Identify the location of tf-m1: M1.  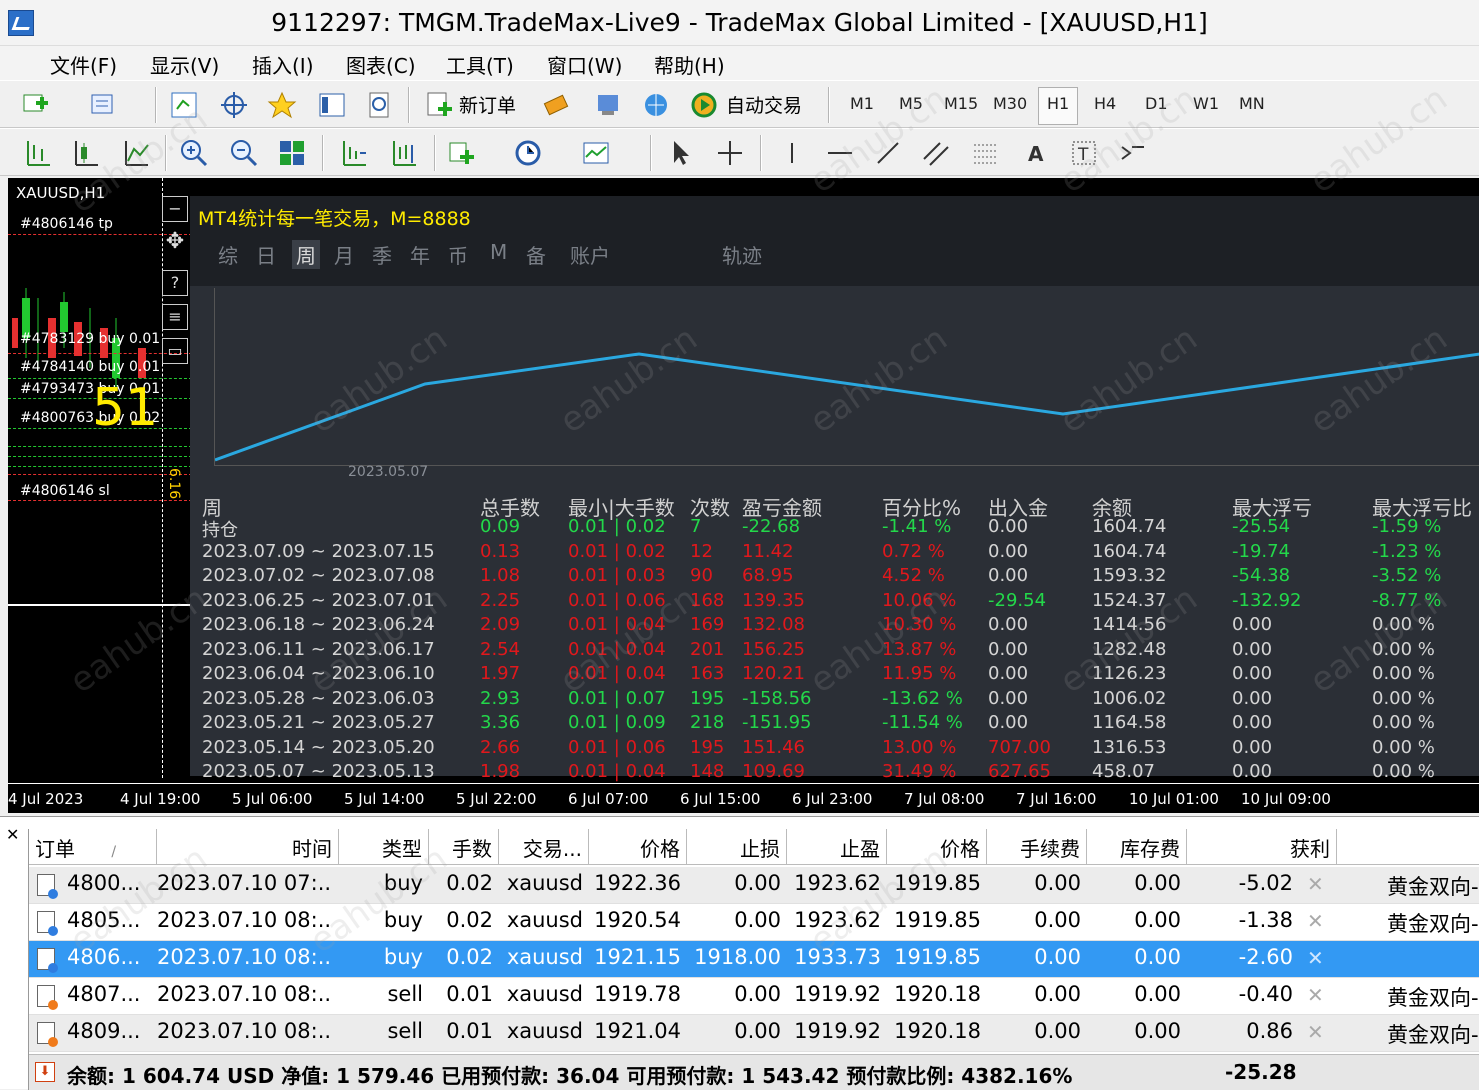
(862, 103).